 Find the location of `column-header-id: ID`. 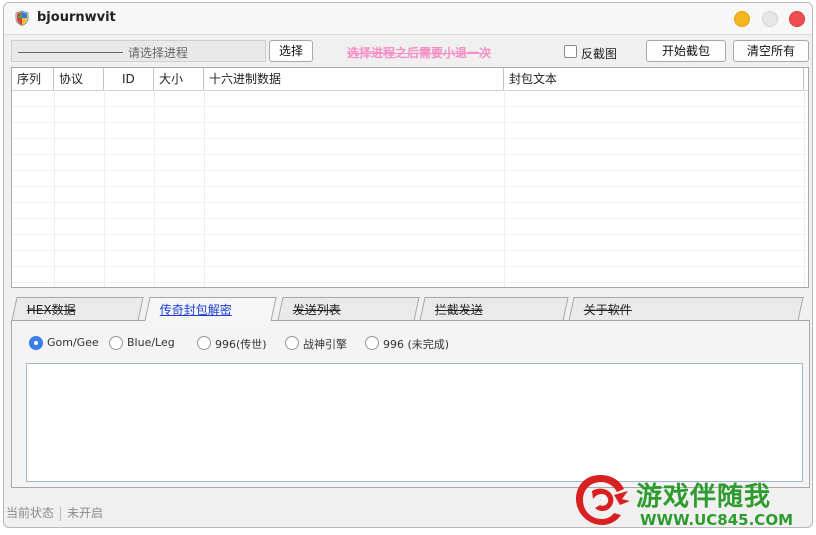

column-header-id: ID is located at coordinates (129, 79).